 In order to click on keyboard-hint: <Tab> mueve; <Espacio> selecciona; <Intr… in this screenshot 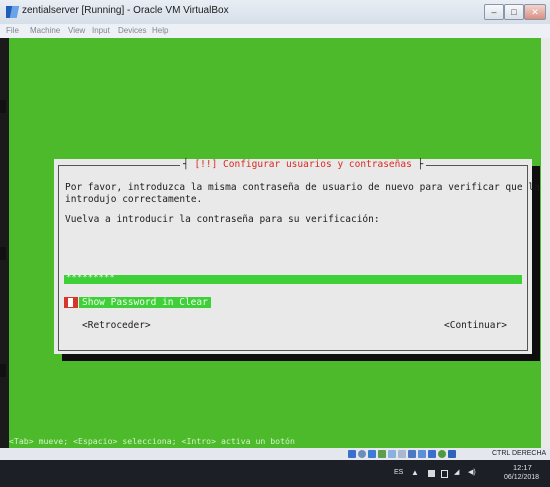, I will do `click(152, 441)`.